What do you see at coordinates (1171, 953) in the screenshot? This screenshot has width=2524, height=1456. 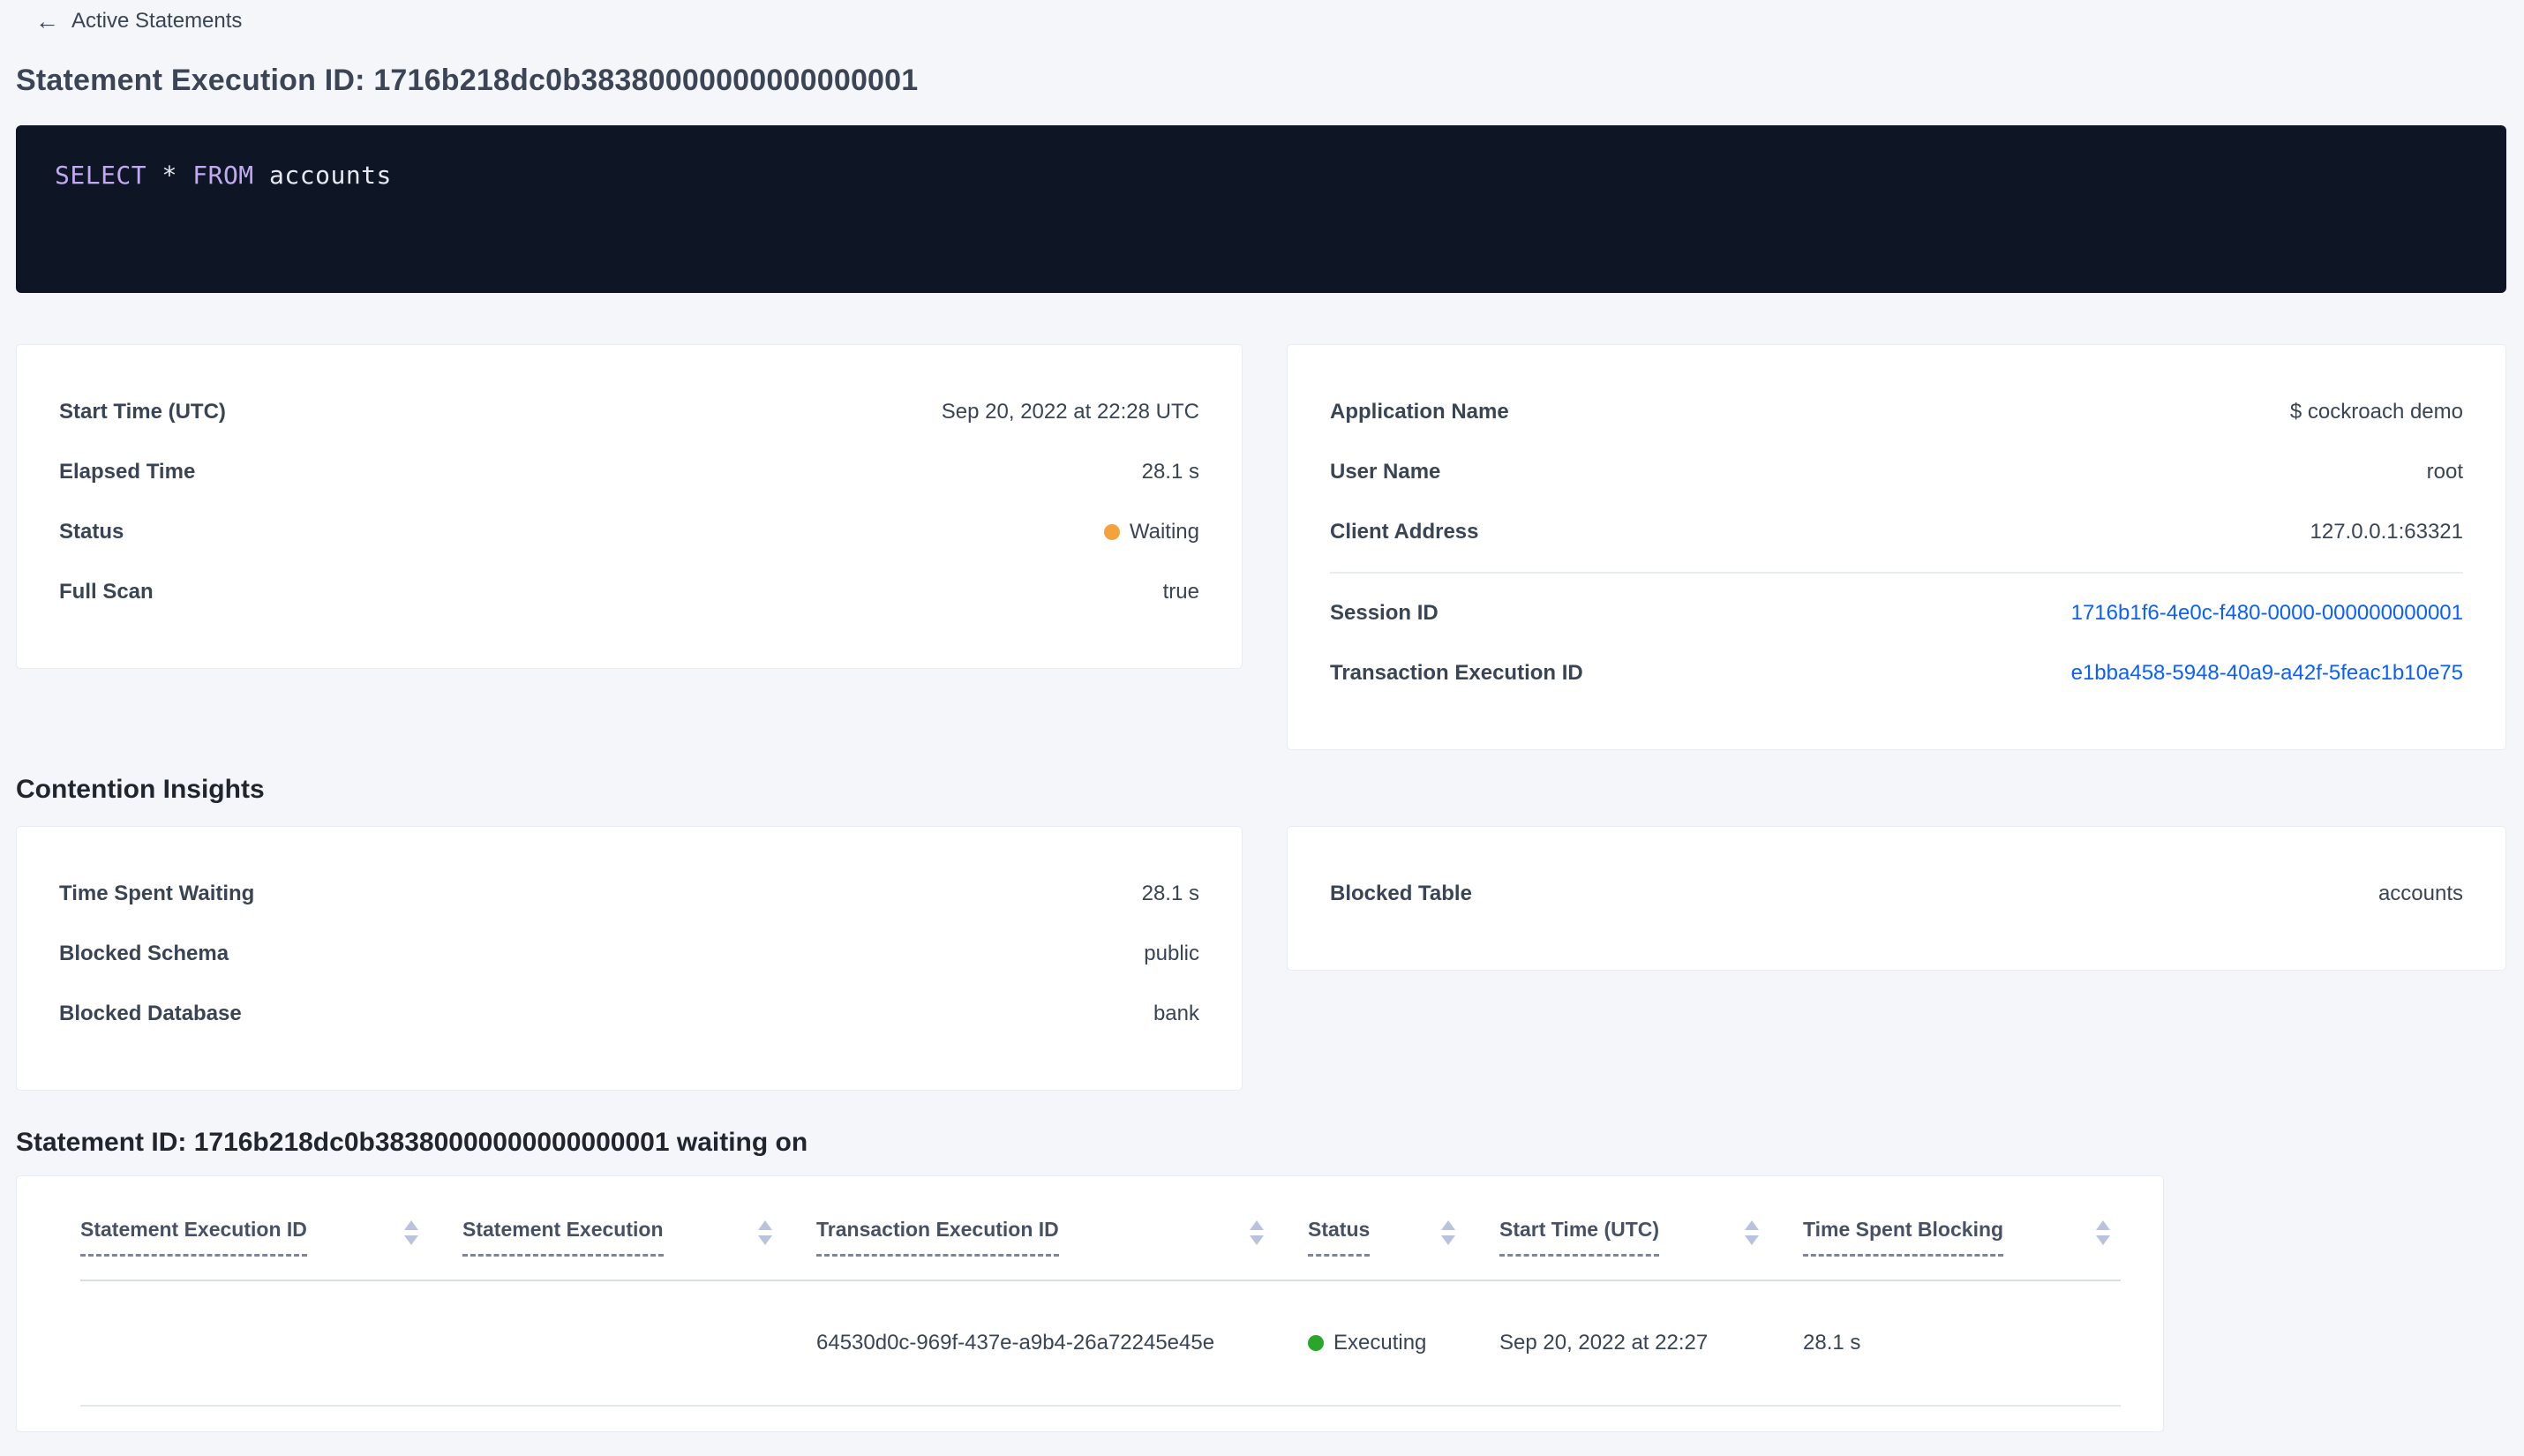 I see `blocked-schema-value: public` at bounding box center [1171, 953].